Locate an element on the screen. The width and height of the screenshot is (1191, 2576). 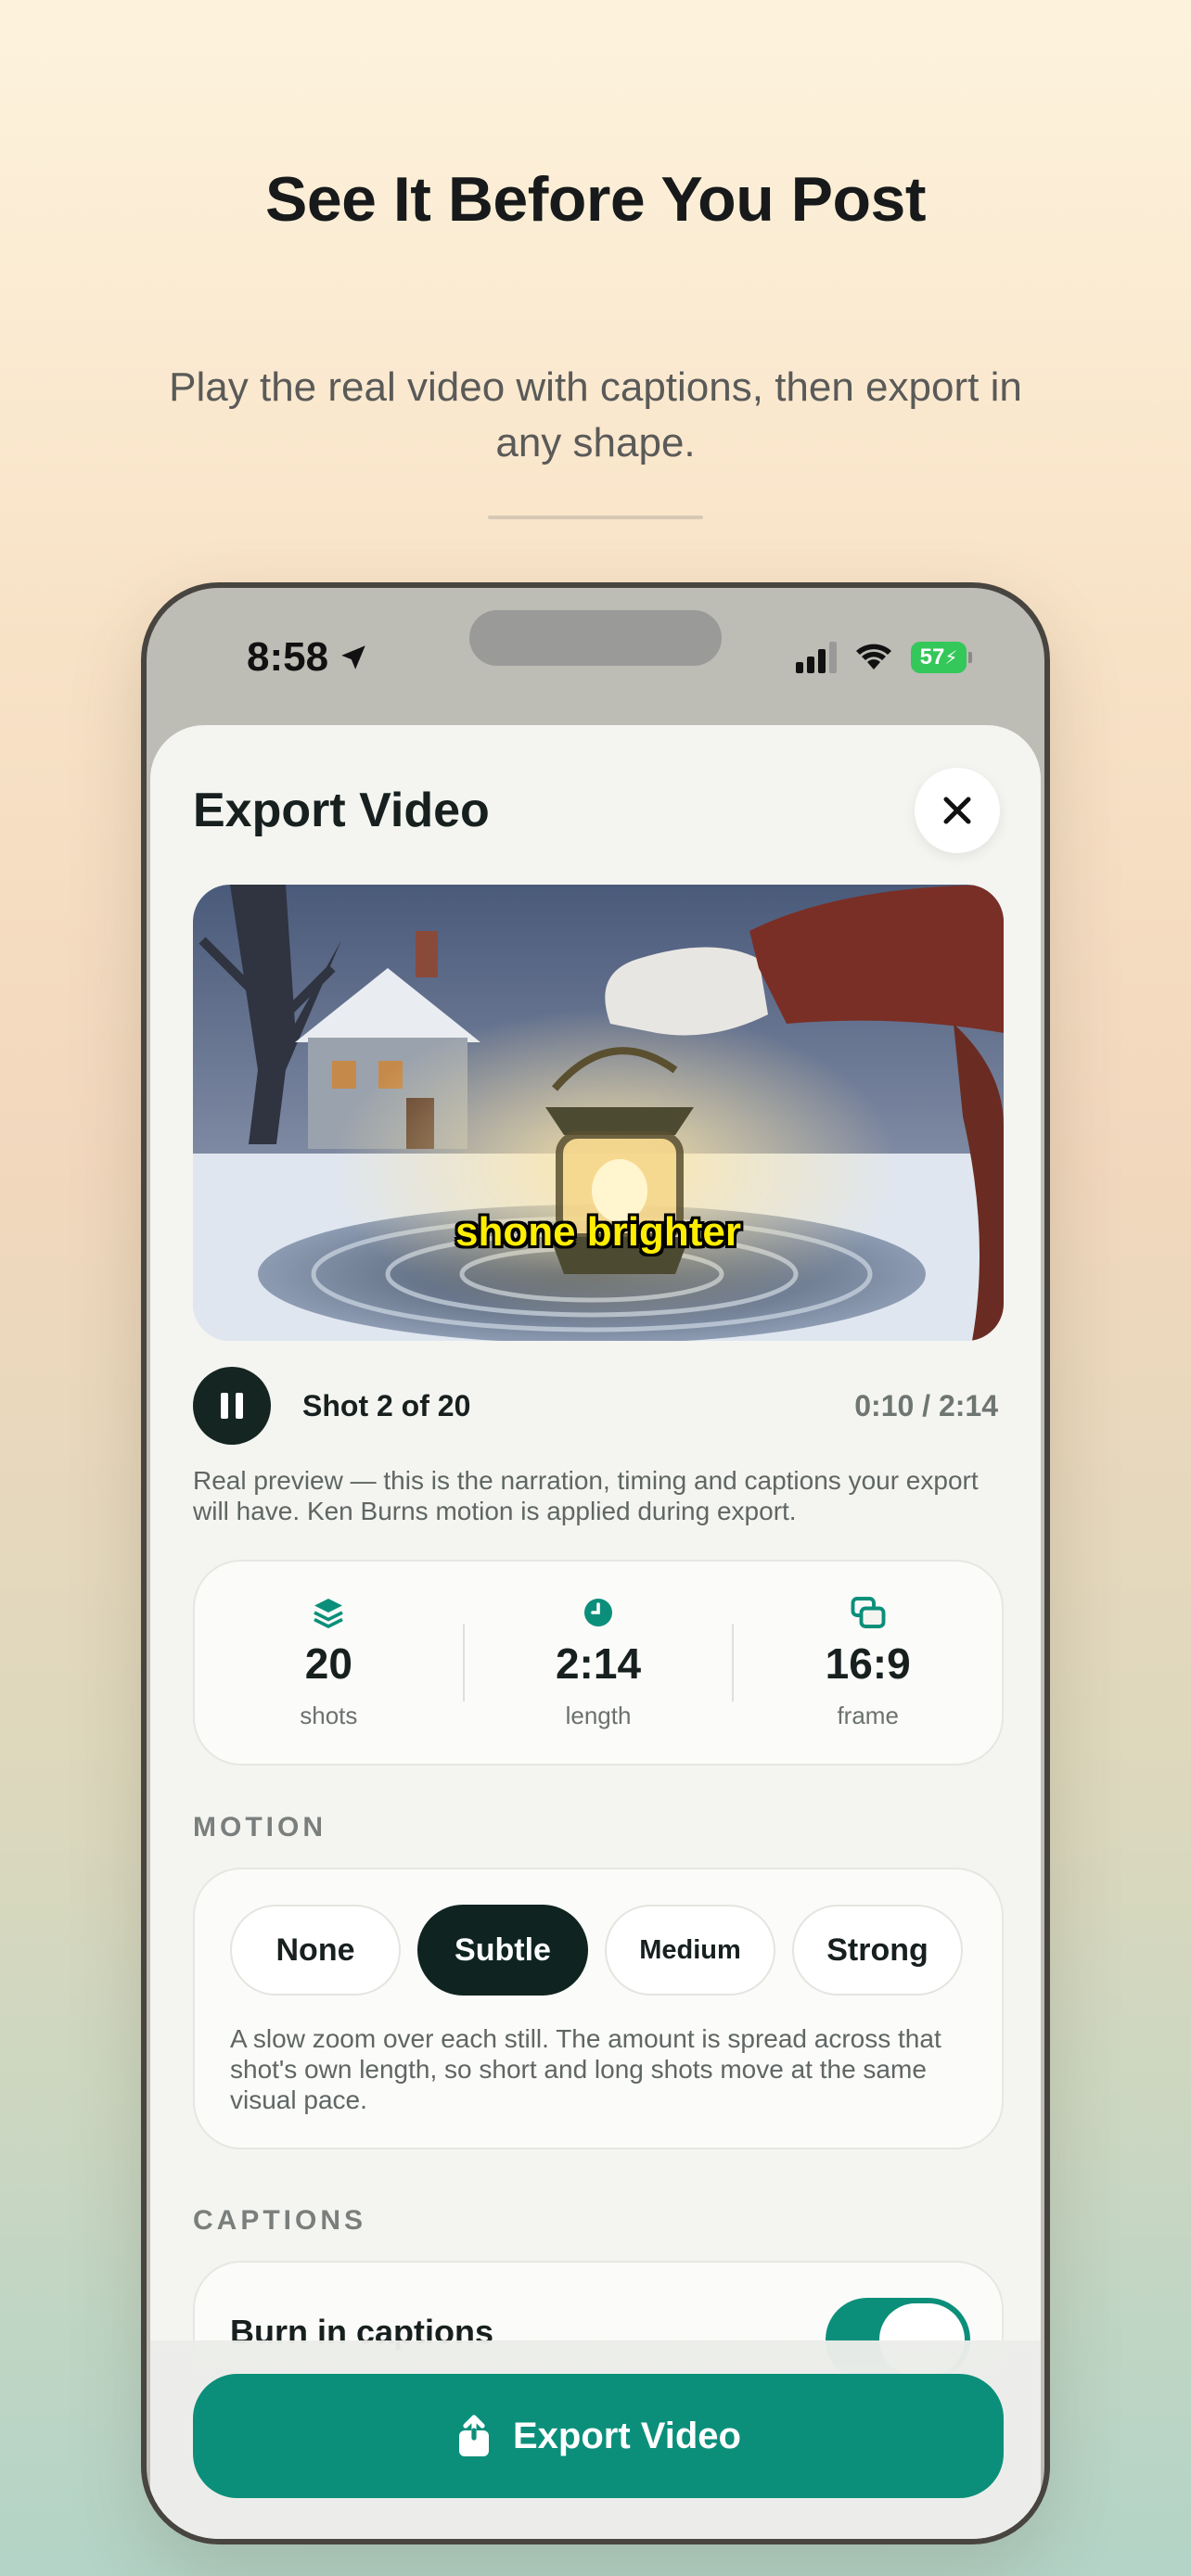
frame-icon is located at coordinates (868, 1612).